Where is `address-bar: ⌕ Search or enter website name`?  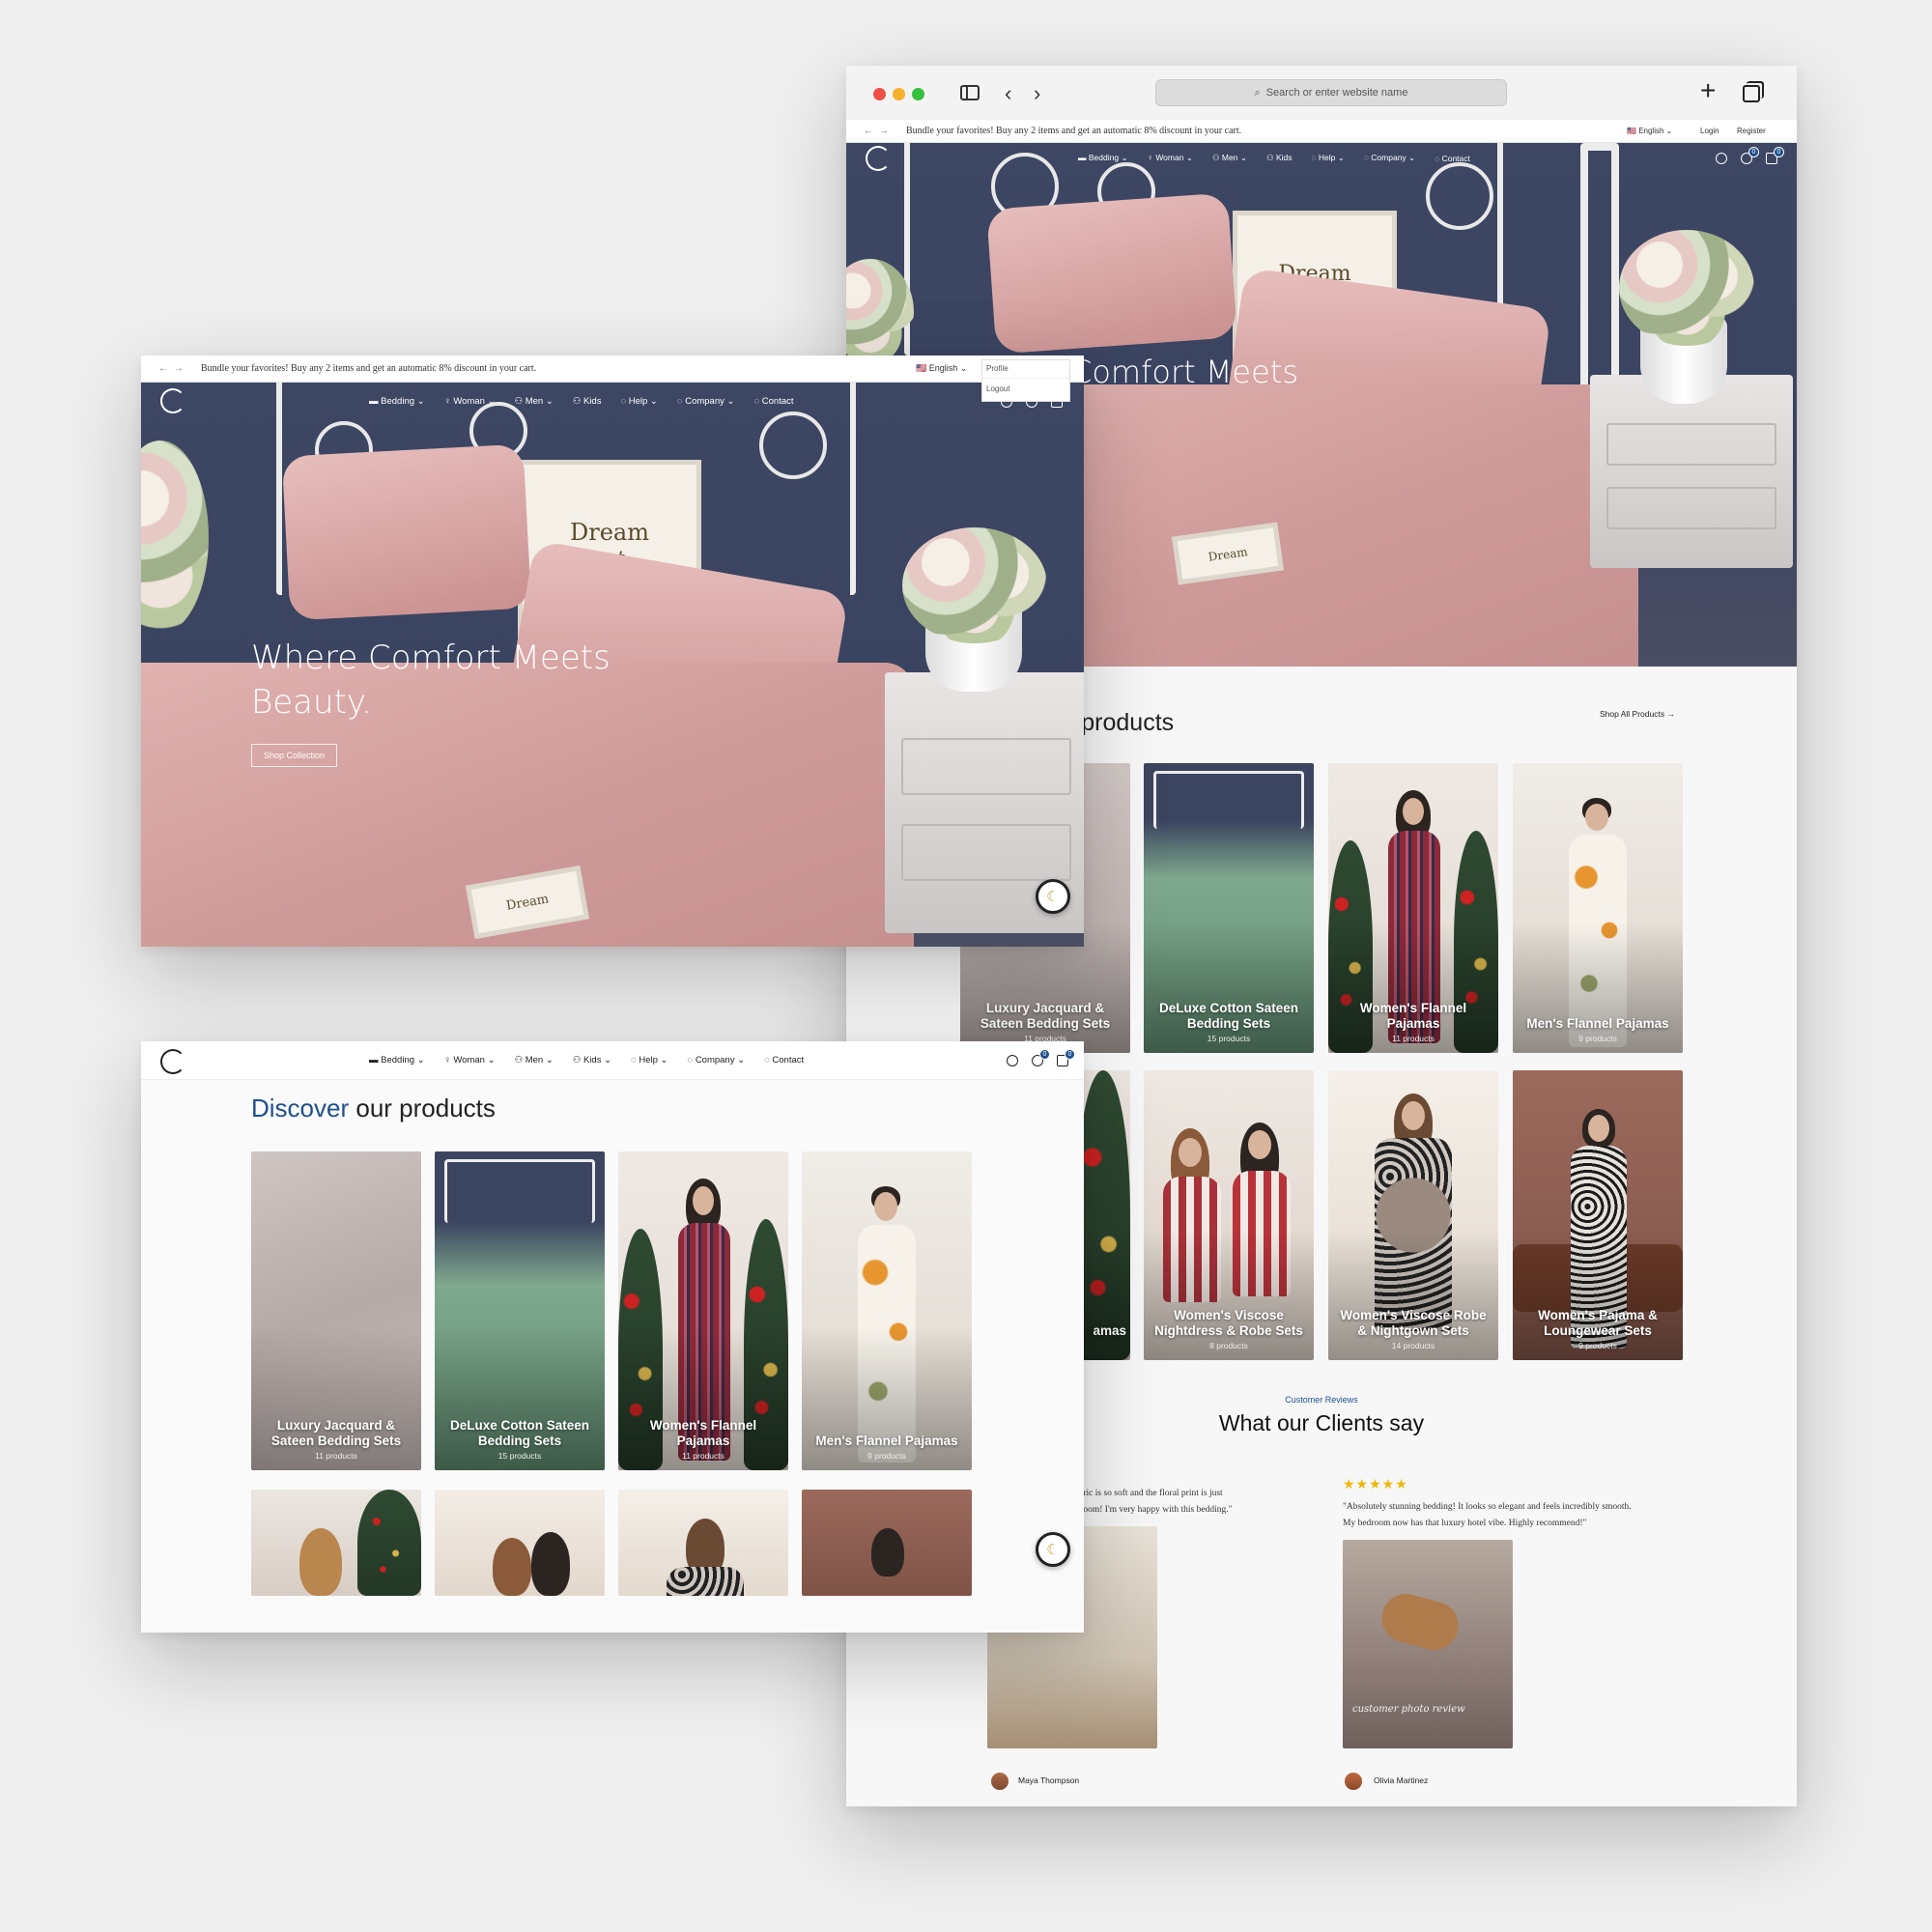
address-bar: ⌕ Search or enter website name is located at coordinates (1331, 92).